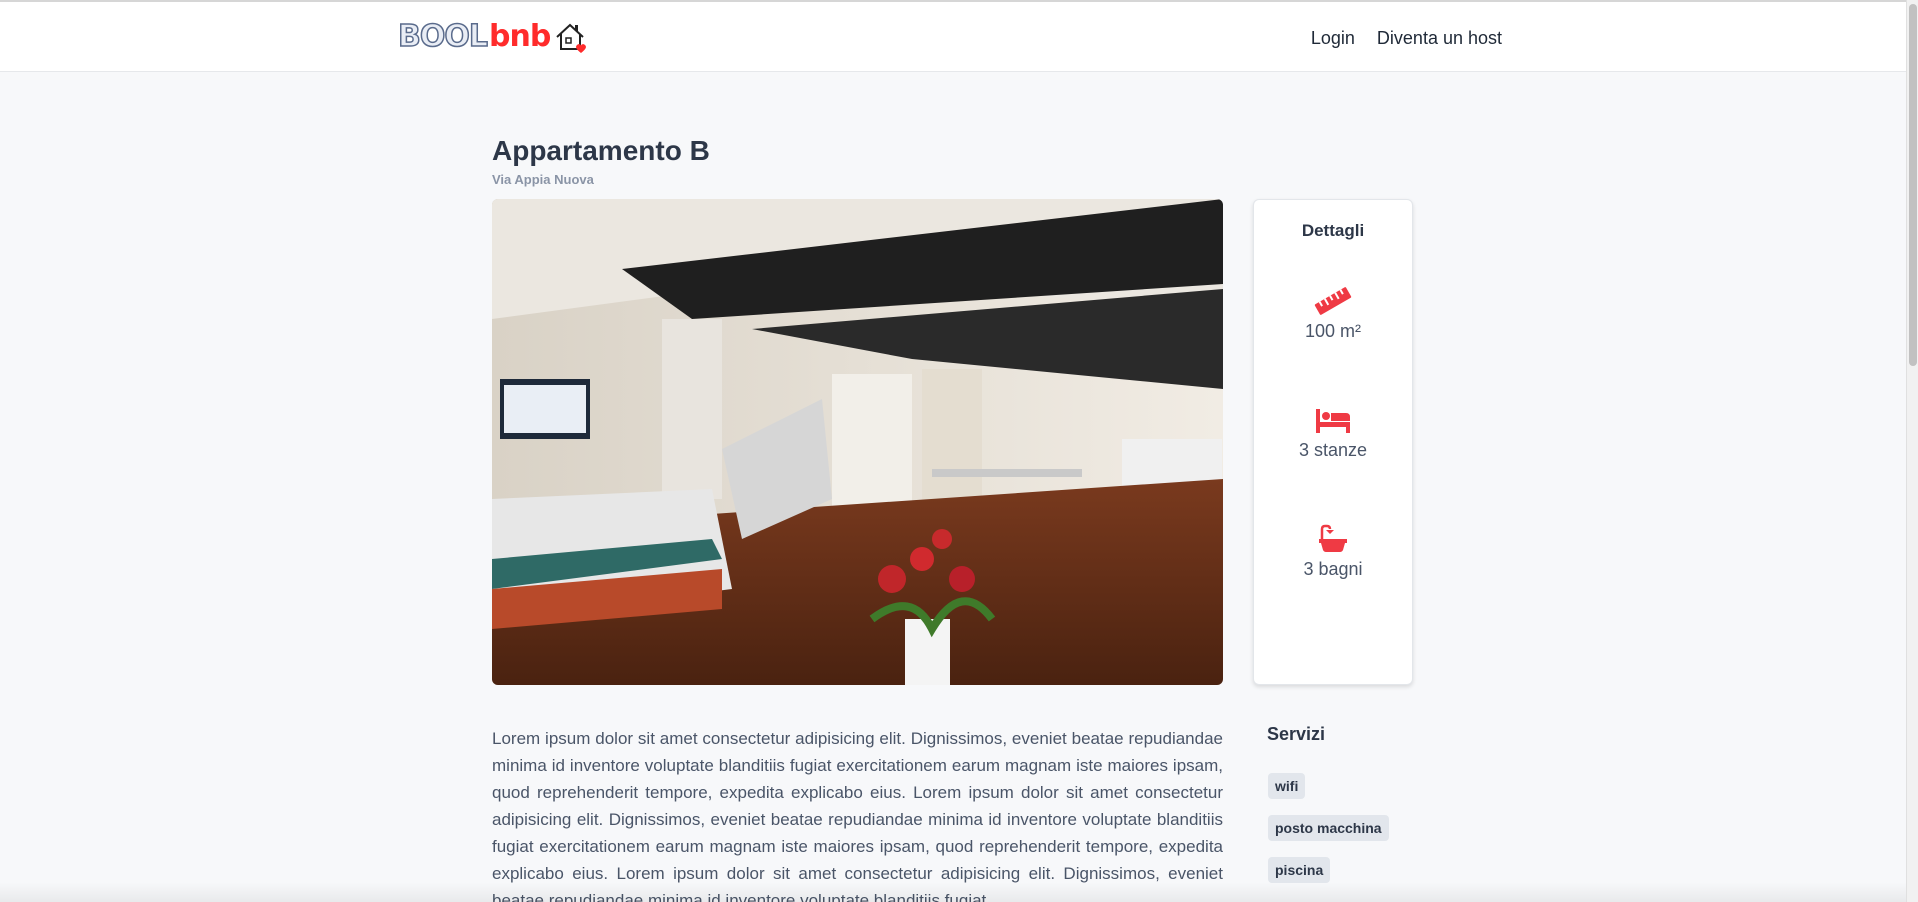 This screenshot has height=902, width=1918. What do you see at coordinates (1913, 185) in the screenshot?
I see `scrollbar-thumb` at bounding box center [1913, 185].